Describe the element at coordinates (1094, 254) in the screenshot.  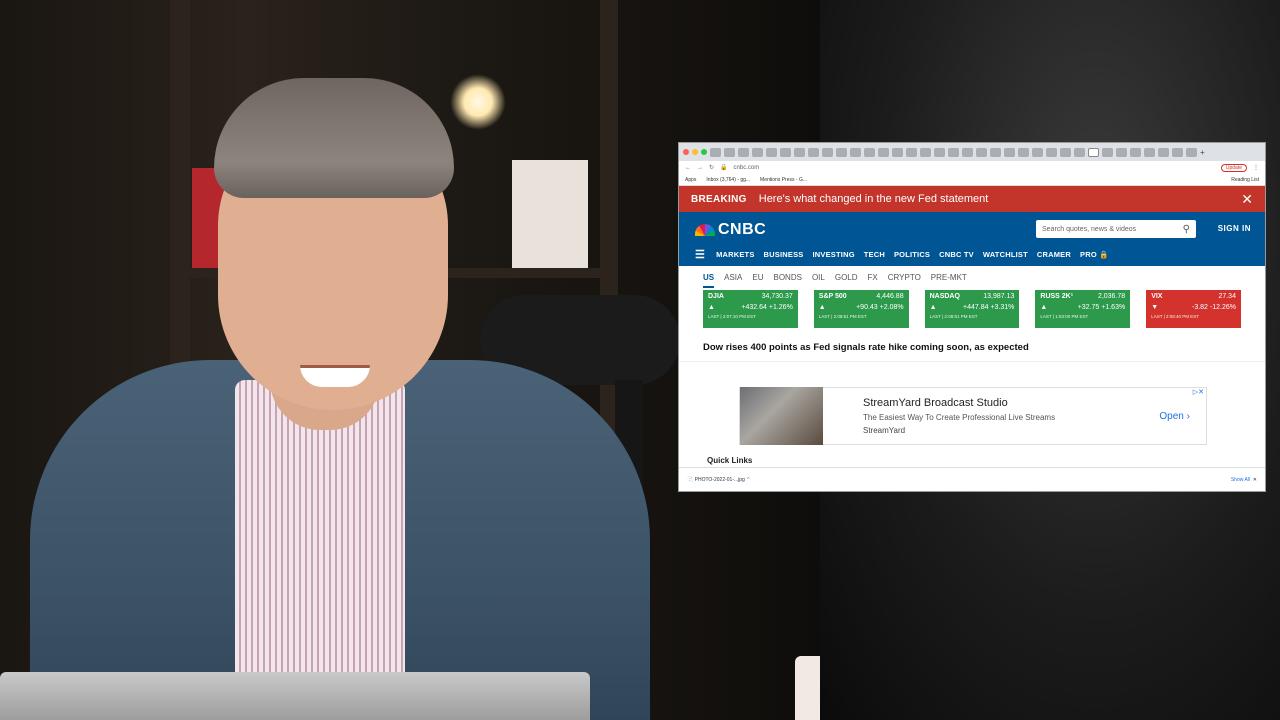
I see `nav-pro: PRO 🔒` at that location.